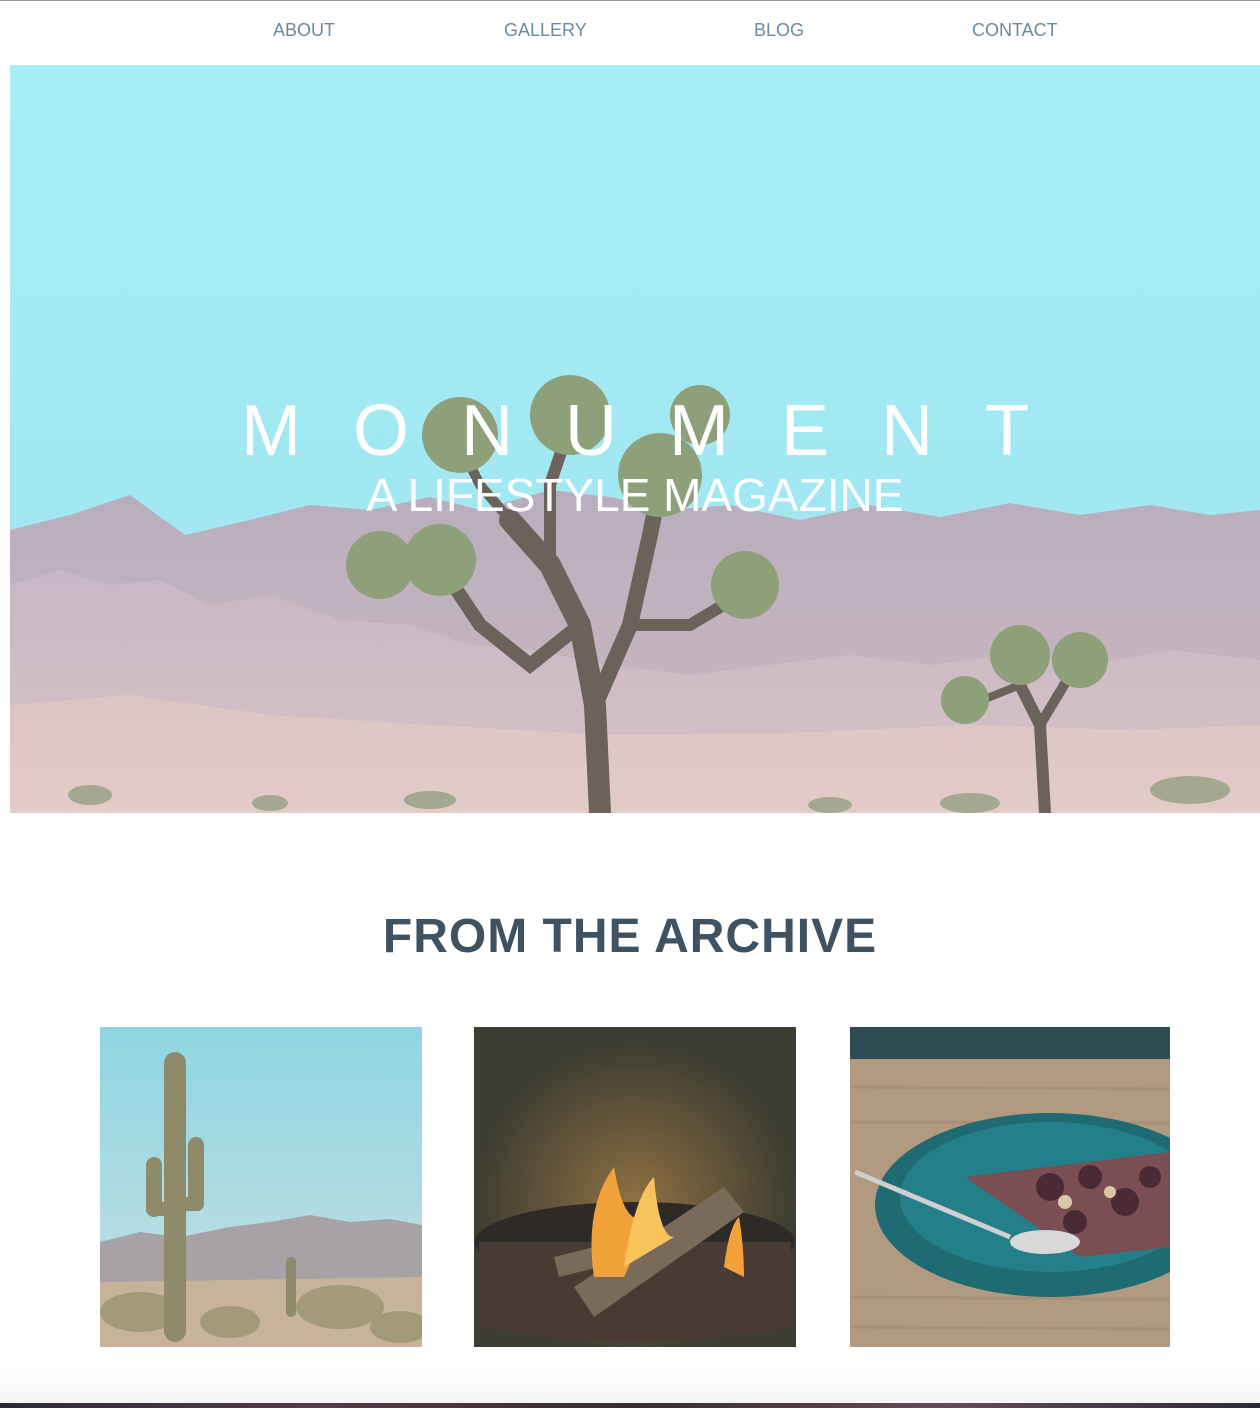 The width and height of the screenshot is (1260, 1408). What do you see at coordinates (630, 1405) in the screenshot?
I see `desktop-background-strip` at bounding box center [630, 1405].